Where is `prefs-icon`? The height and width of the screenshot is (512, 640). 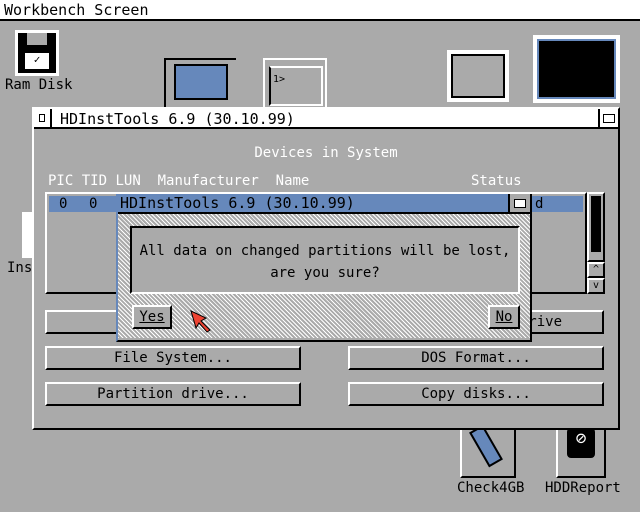
prefs-icon is located at coordinates (478, 76).